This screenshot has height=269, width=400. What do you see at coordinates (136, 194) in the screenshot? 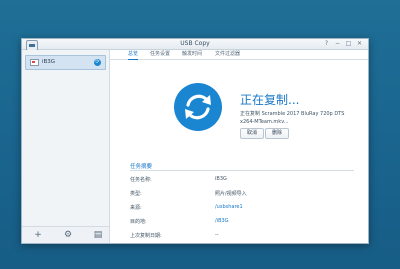
I see `summary-label-type: 类型:` at bounding box center [136, 194].